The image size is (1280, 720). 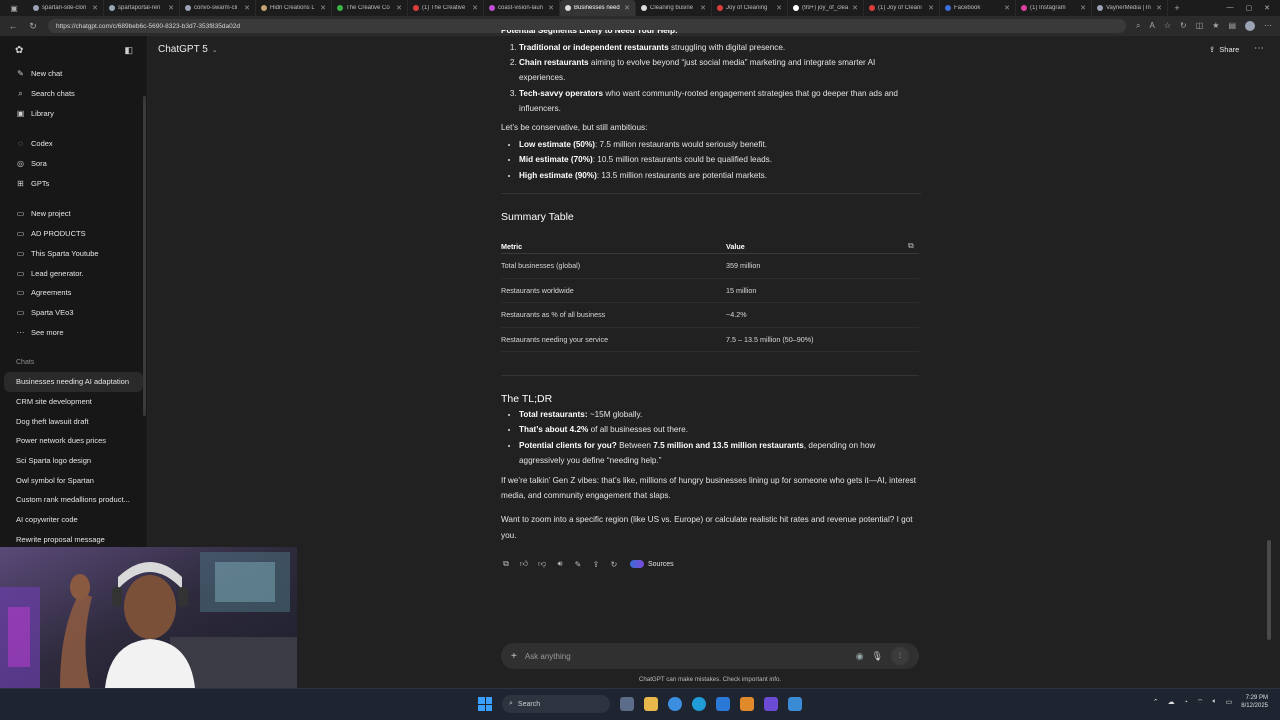 What do you see at coordinates (144, 256) in the screenshot?
I see `sidebar-scrollbar` at bounding box center [144, 256].